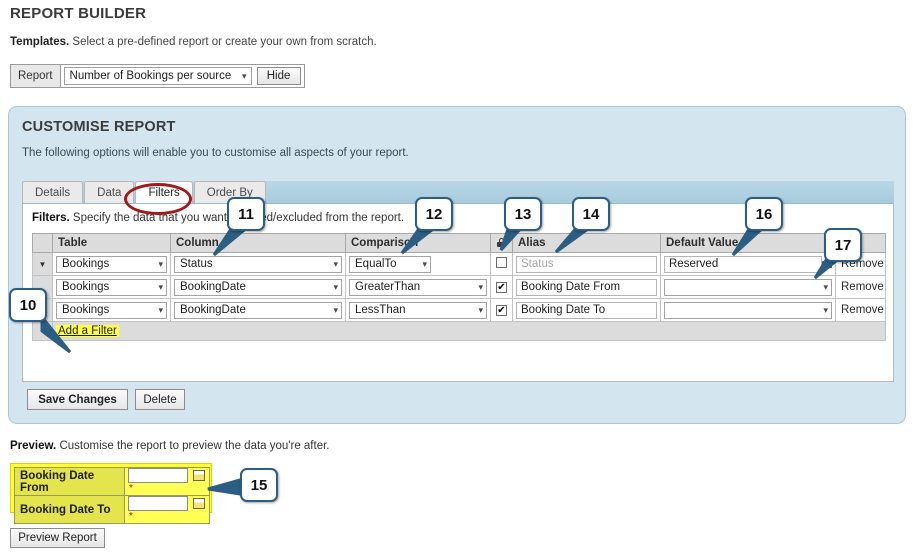 The image size is (916, 557). I want to click on row-1-comparison-value: EqualTo, so click(376, 264).